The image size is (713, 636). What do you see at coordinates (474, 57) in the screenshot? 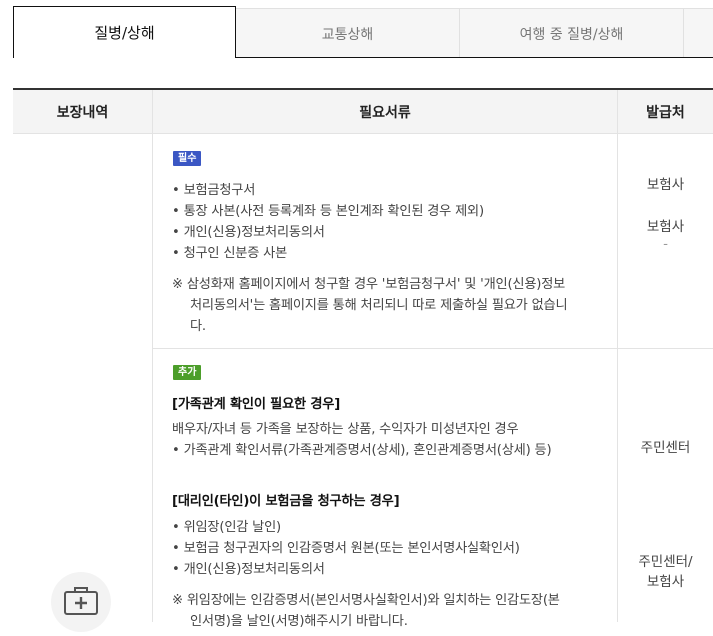
I see `tab-underline` at bounding box center [474, 57].